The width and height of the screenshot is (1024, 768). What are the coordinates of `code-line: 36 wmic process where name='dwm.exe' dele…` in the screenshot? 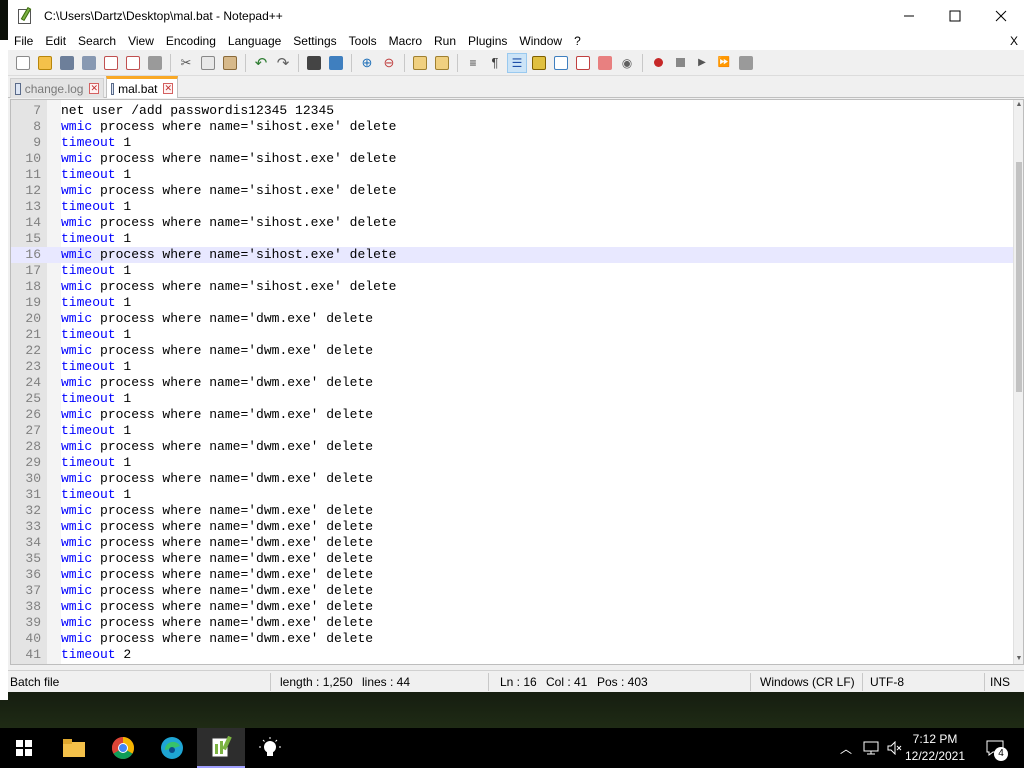 It's located at (513, 575).